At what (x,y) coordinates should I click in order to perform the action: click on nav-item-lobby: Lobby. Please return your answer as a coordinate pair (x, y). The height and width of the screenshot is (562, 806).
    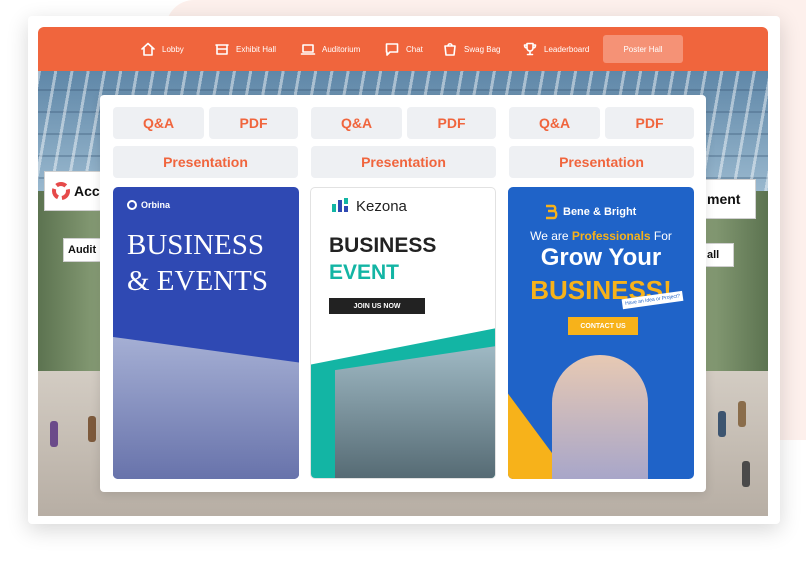
    Looking at the image, I should click on (162, 49).